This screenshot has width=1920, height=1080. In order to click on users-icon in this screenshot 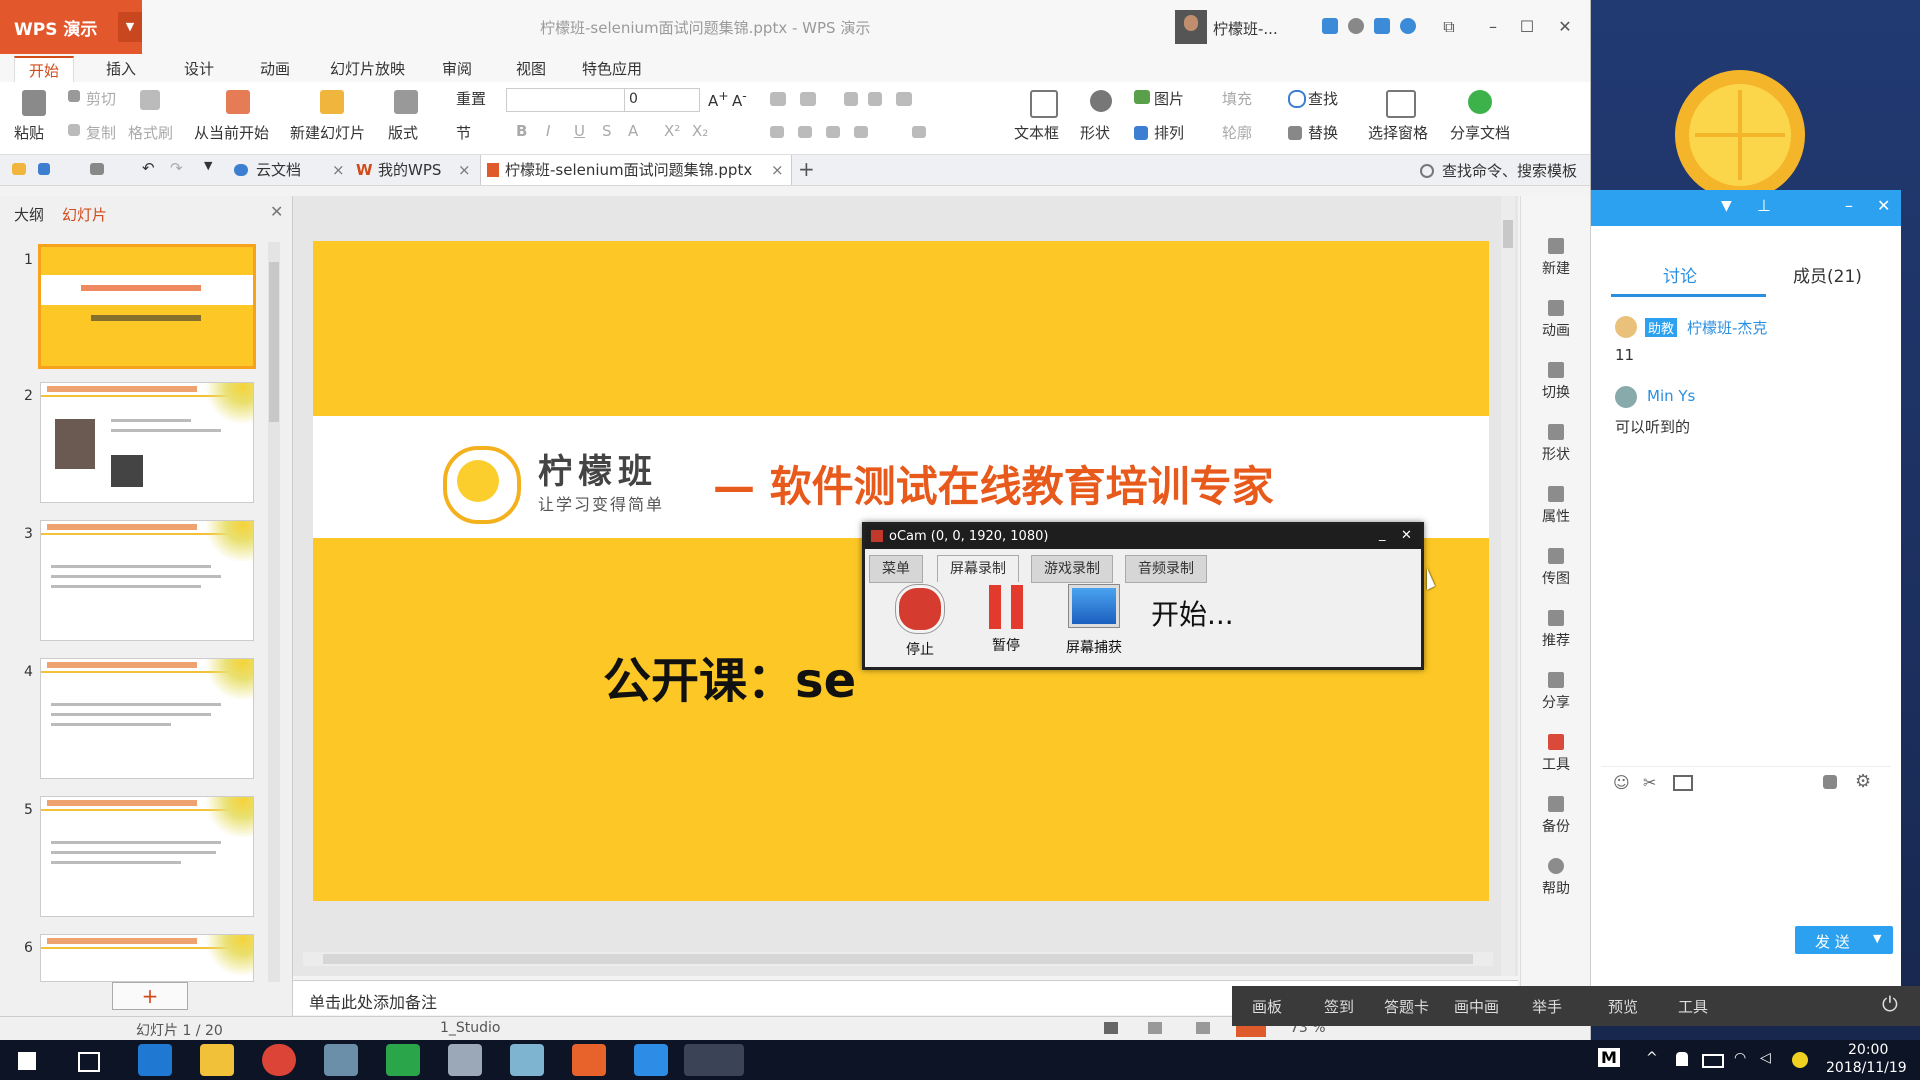, I will do `click(1830, 782)`.